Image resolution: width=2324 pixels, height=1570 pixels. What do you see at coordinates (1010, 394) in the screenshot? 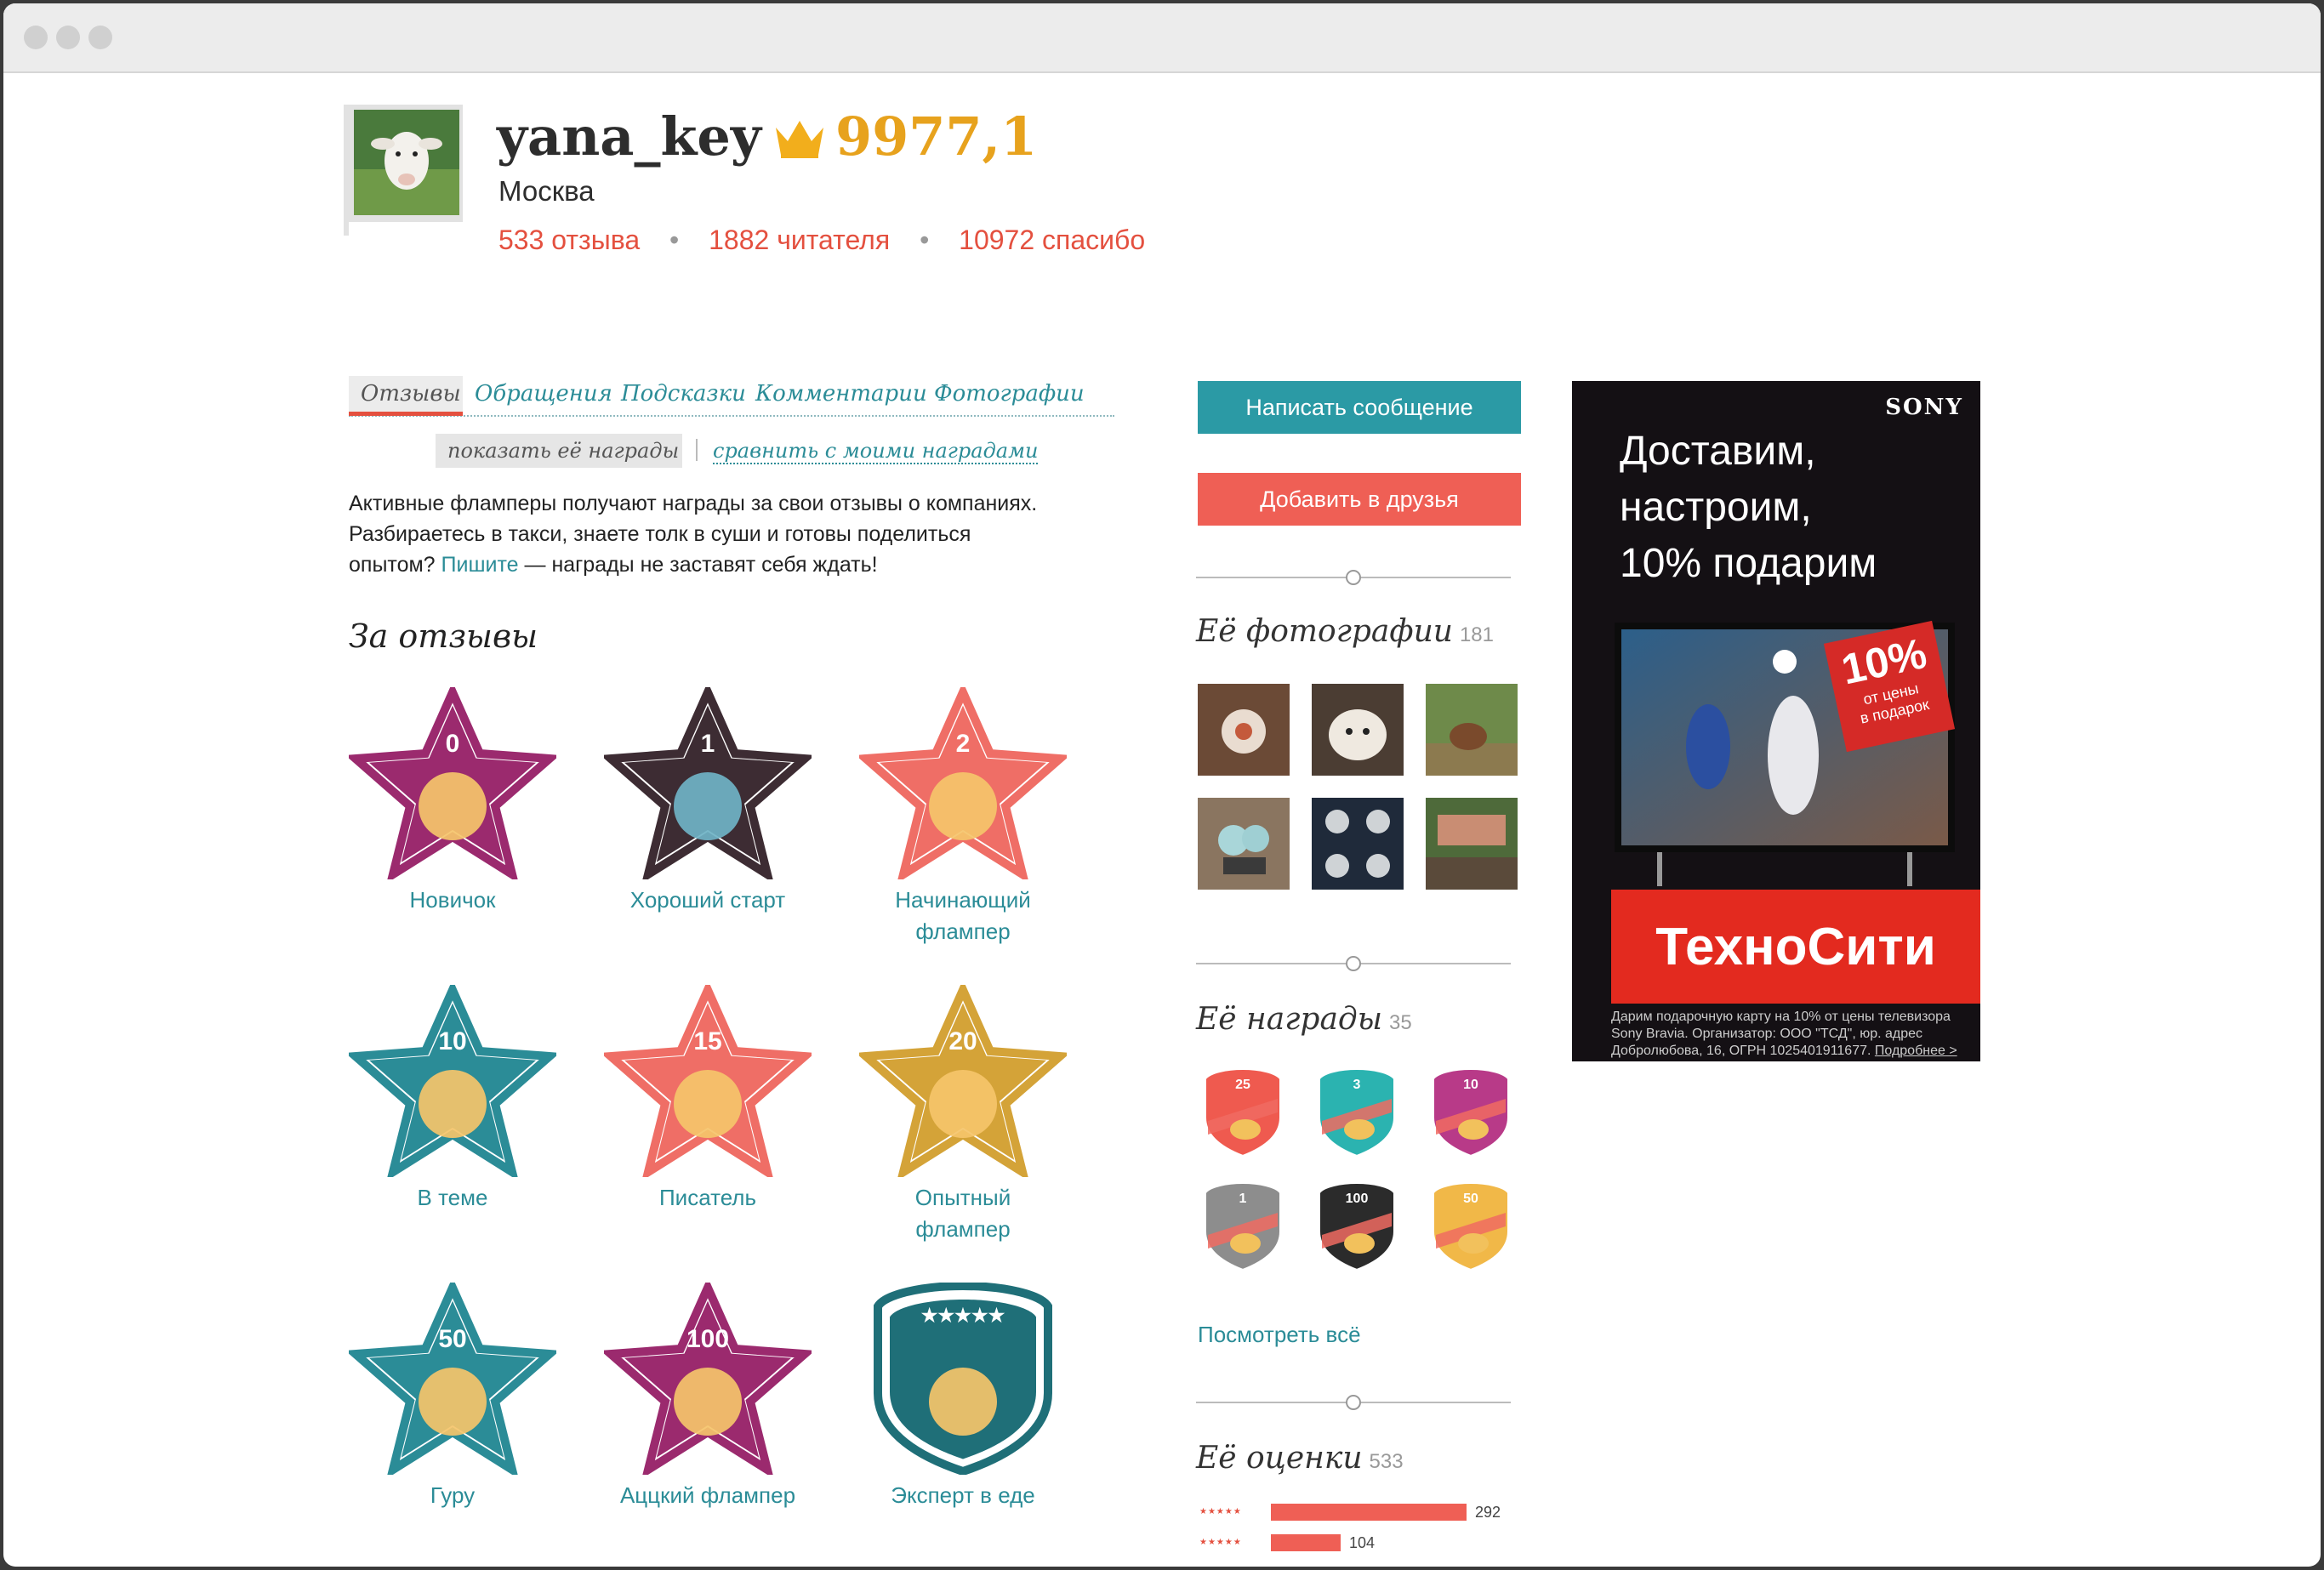
I see `tab-photos: Фотографии` at bounding box center [1010, 394].